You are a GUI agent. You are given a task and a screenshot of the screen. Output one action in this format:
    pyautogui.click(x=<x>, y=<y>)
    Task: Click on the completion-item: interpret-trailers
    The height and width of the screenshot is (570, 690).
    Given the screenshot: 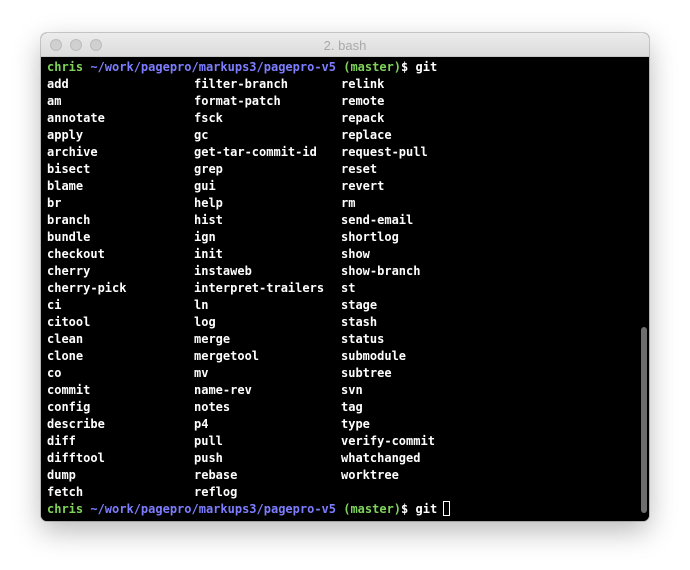 What is the action you would take?
    pyautogui.click(x=259, y=288)
    